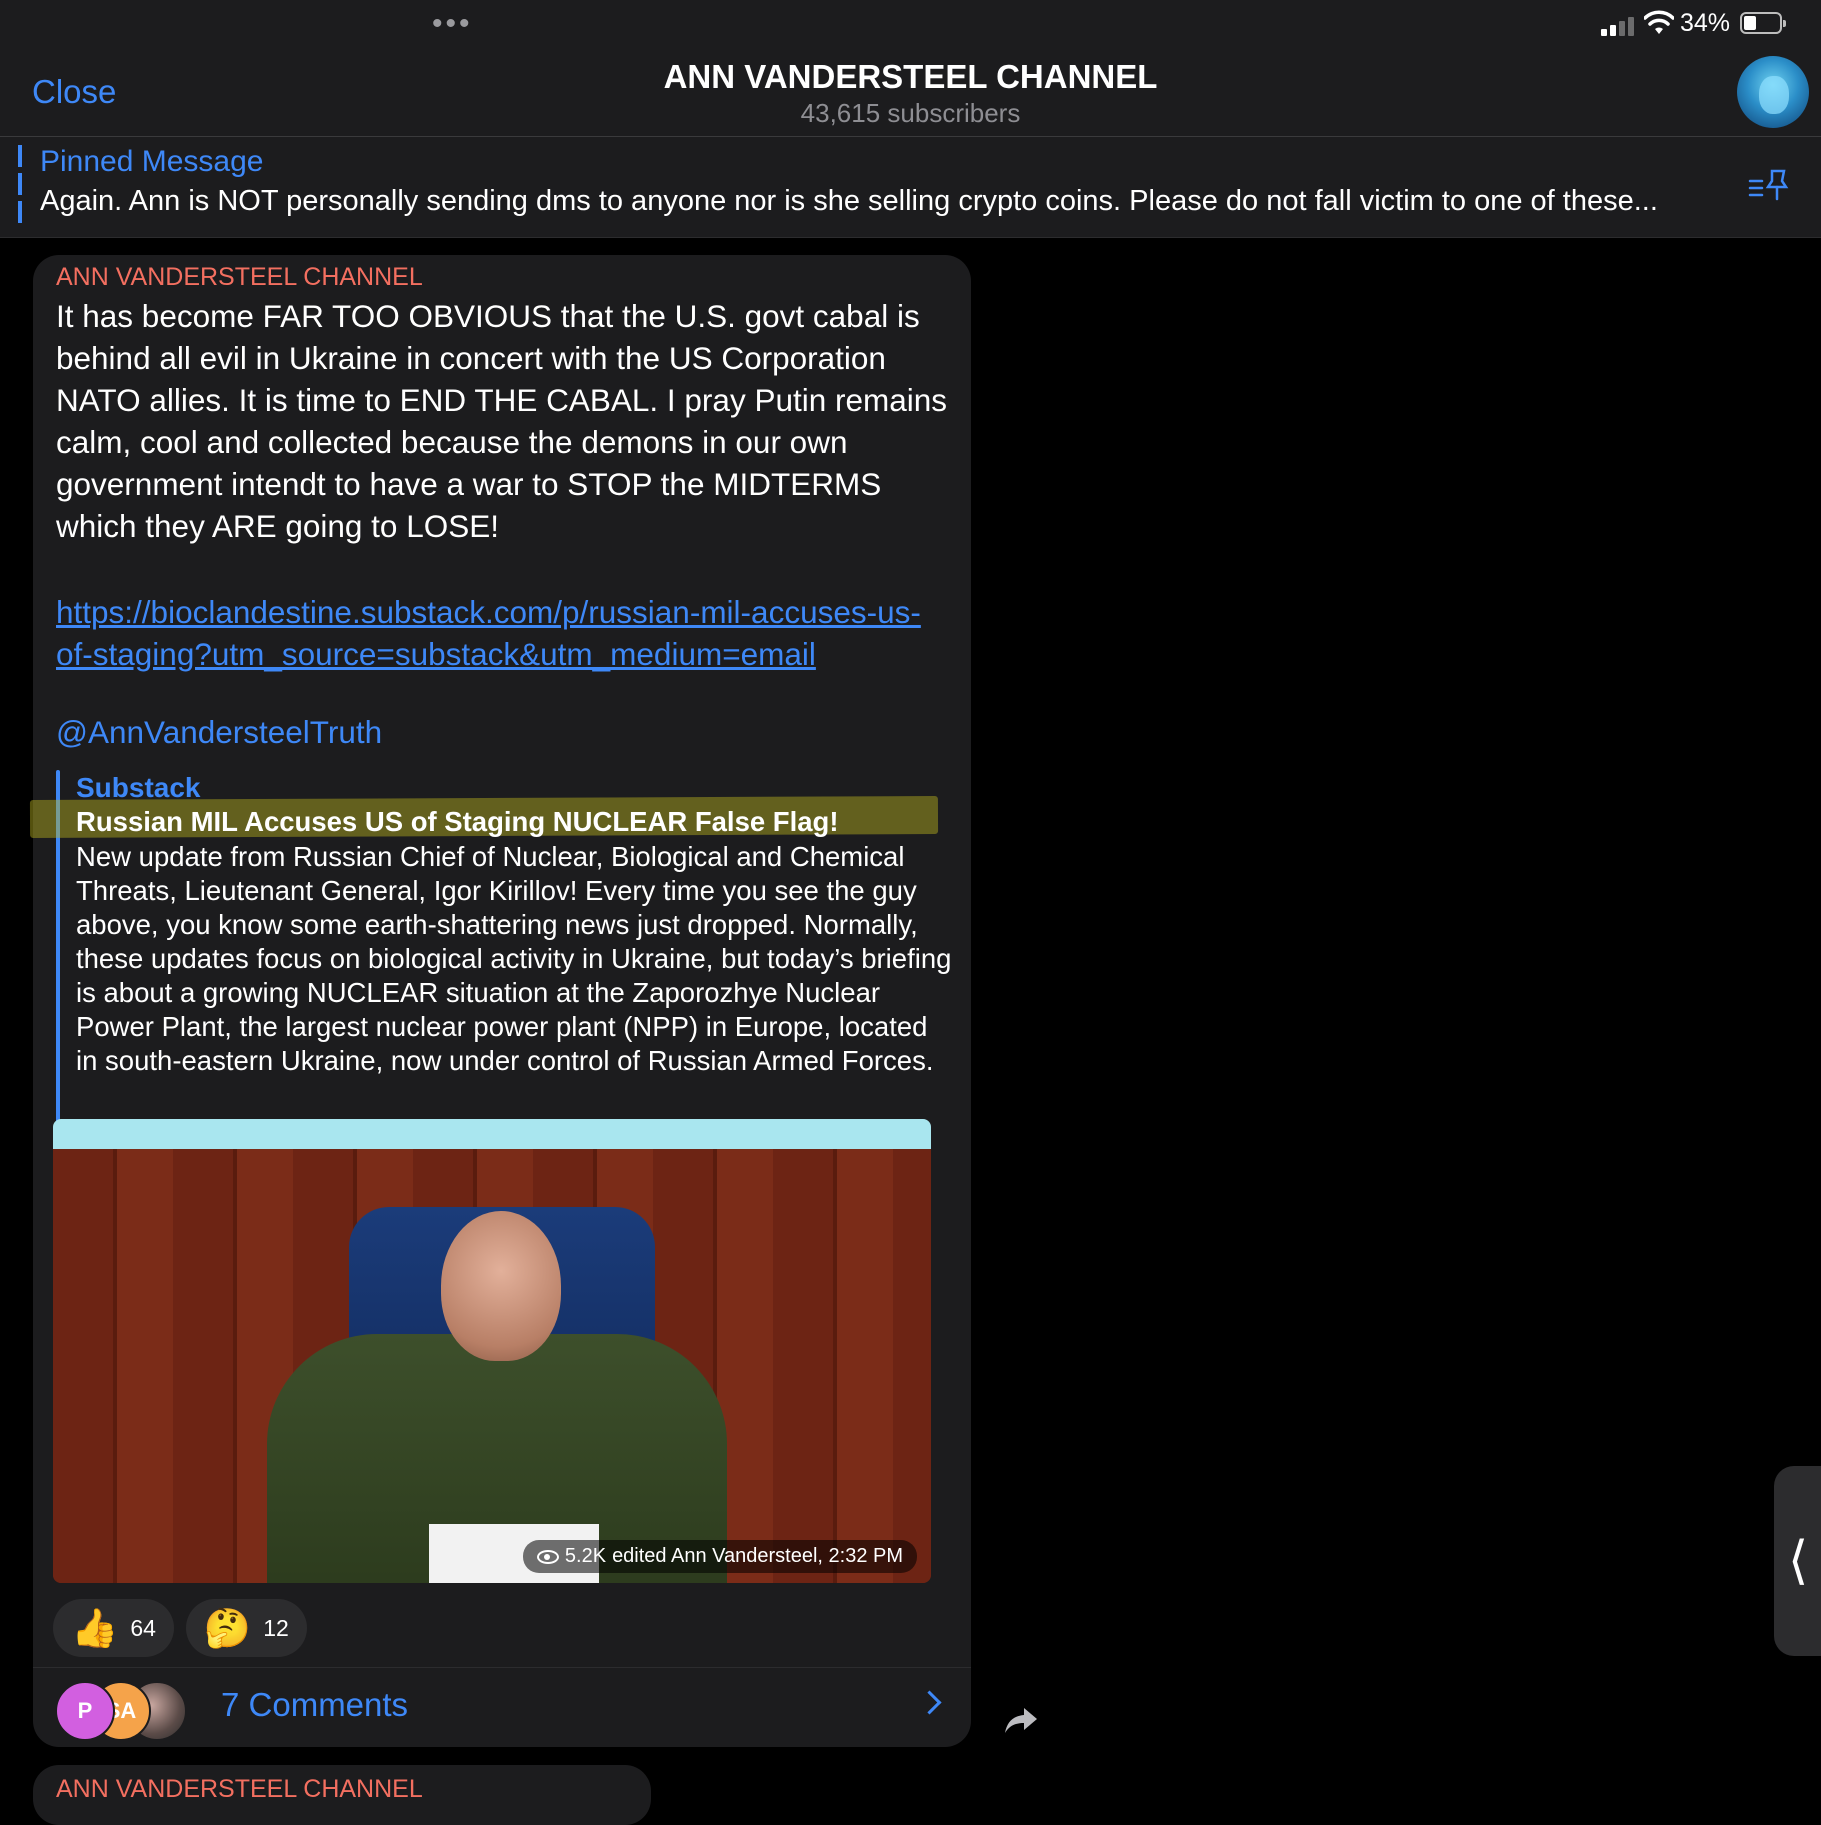 Image resolution: width=1821 pixels, height=1825 pixels. I want to click on message-mention: @AnnVandersteelTruth, so click(219, 732).